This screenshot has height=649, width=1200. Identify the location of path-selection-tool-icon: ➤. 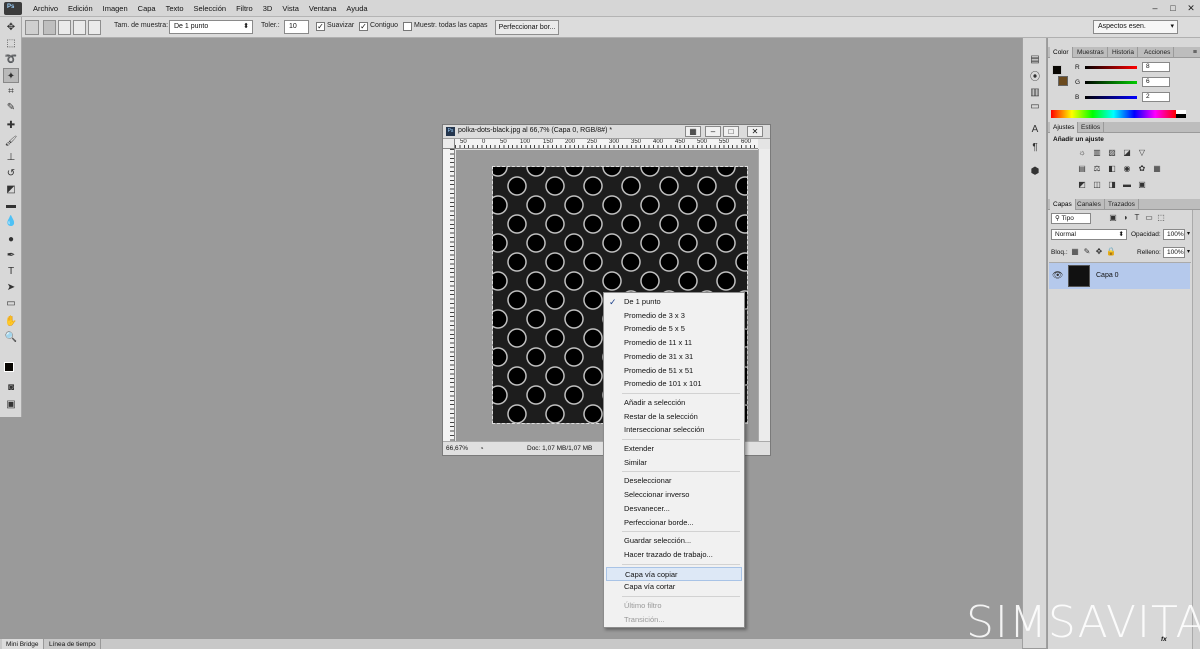
(11, 287).